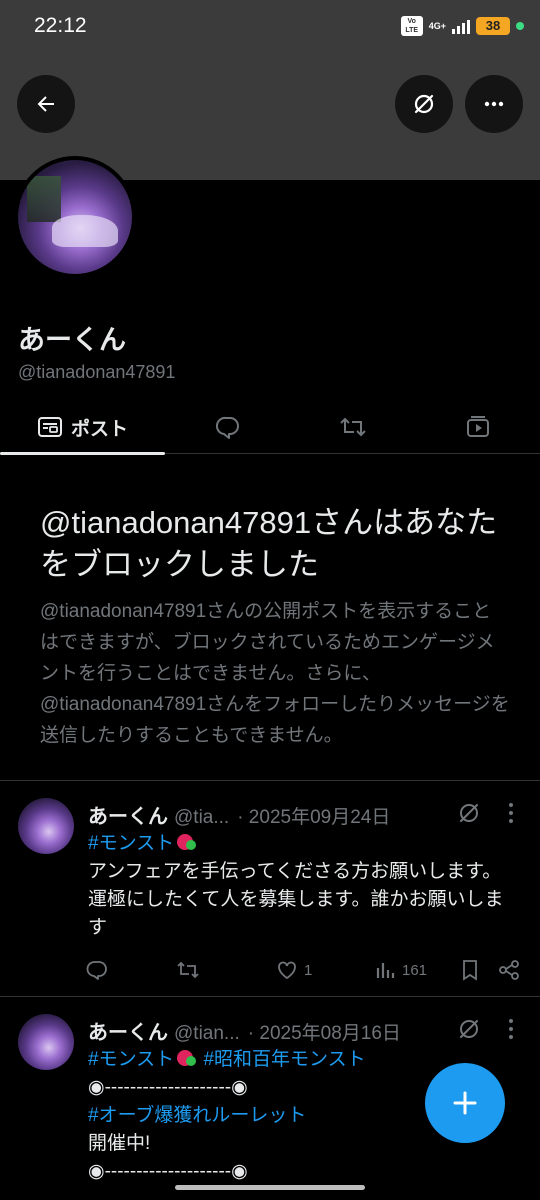  Describe the element at coordinates (520, 26) in the screenshot. I see `privacy-dot-icon` at that location.